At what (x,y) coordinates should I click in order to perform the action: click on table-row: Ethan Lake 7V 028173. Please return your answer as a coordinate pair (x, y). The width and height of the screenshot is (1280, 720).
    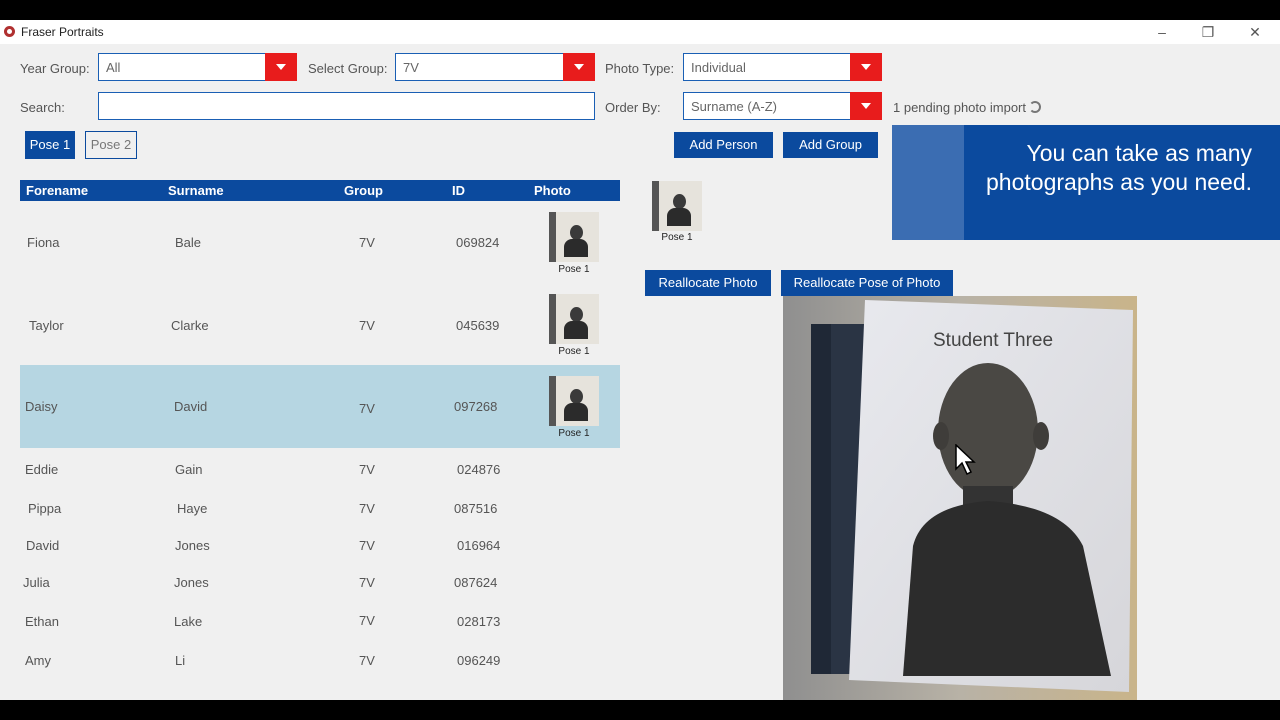
    Looking at the image, I should click on (320, 621).